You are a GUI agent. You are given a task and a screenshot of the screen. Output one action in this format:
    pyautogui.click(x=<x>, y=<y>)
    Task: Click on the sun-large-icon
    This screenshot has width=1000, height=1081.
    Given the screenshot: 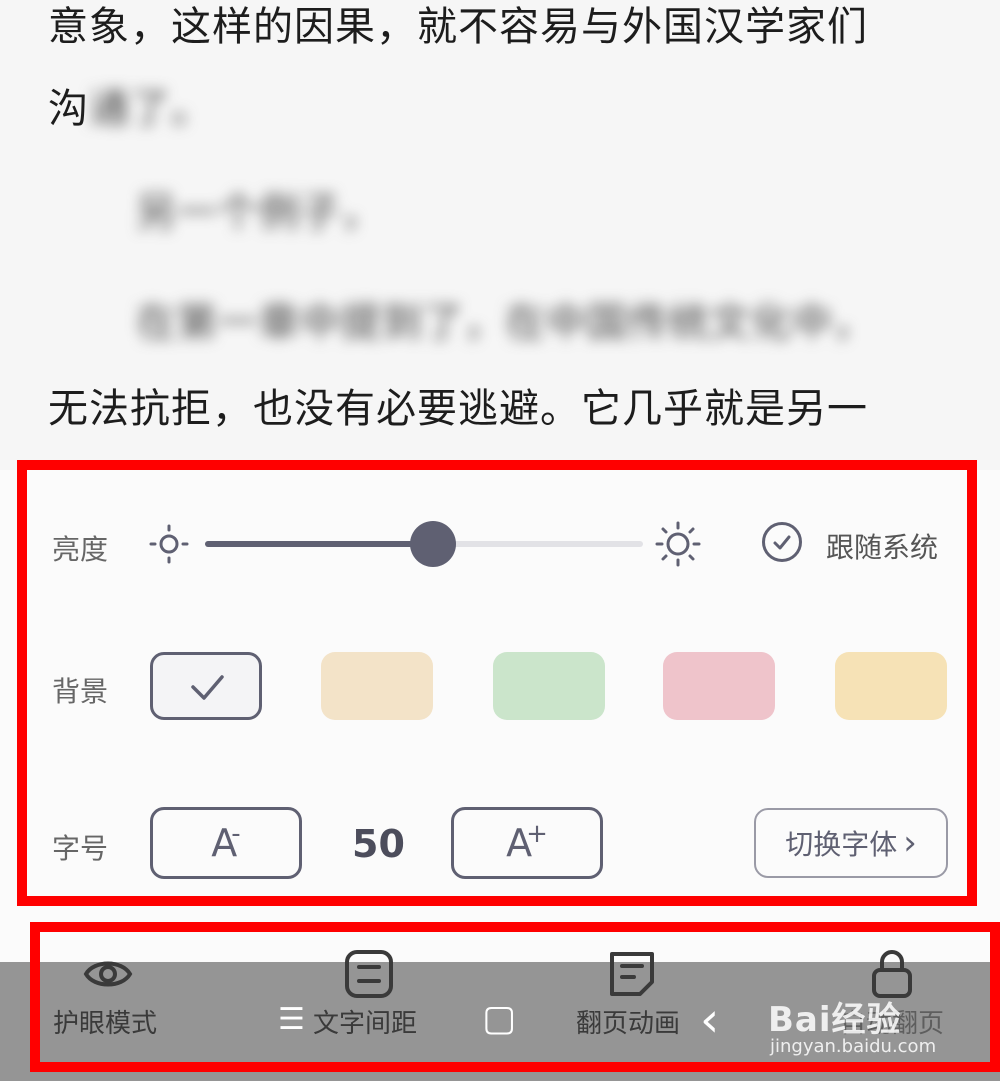 What is the action you would take?
    pyautogui.click(x=678, y=544)
    